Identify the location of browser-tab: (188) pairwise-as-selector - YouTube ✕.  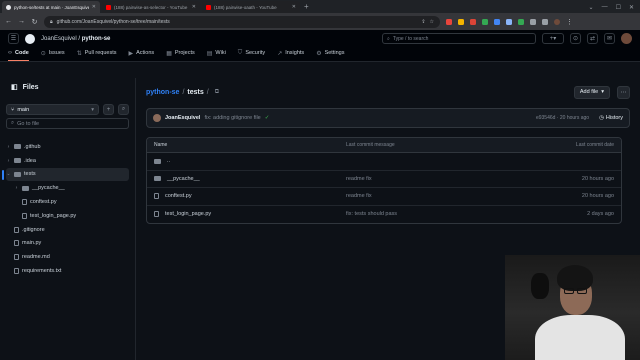
(151, 7).